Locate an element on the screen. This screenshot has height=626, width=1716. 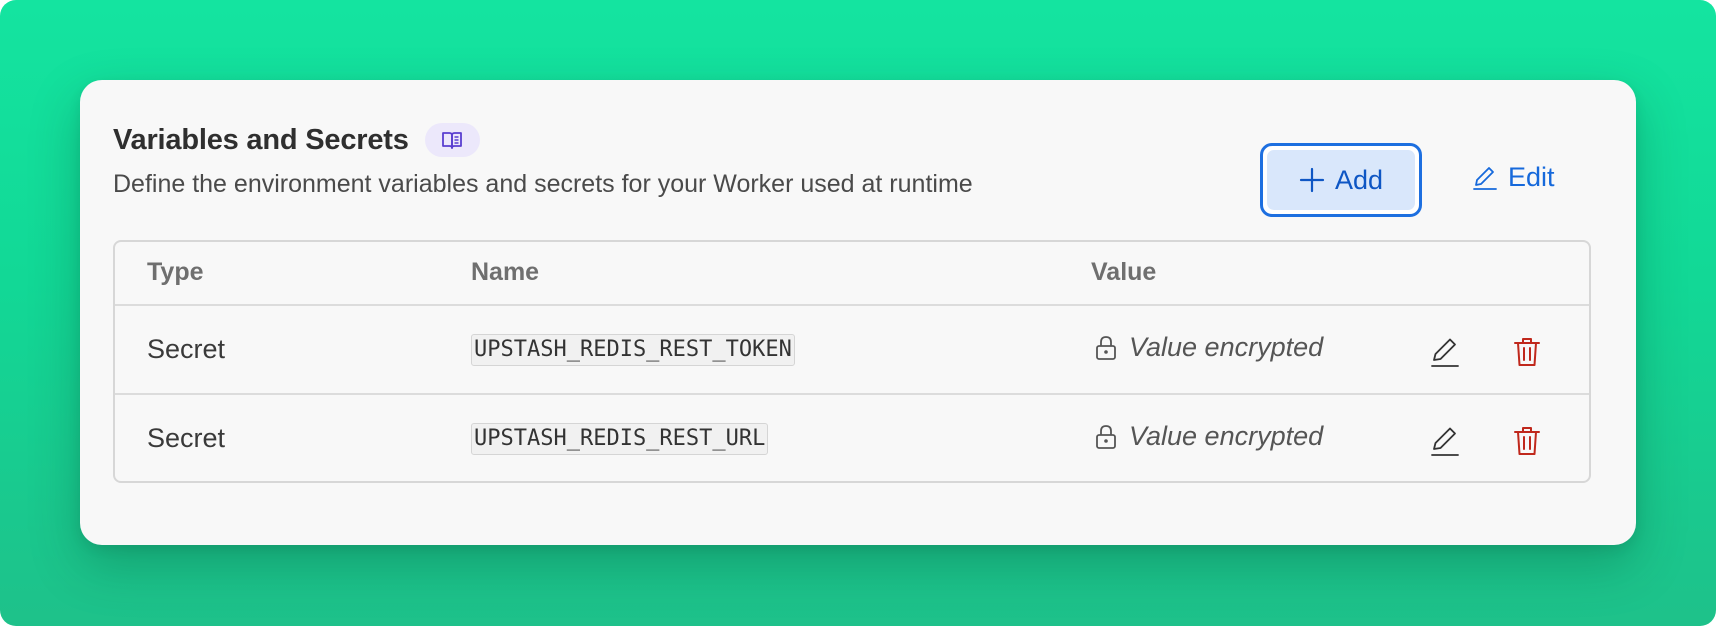
add-button: Add is located at coordinates (1341, 180).